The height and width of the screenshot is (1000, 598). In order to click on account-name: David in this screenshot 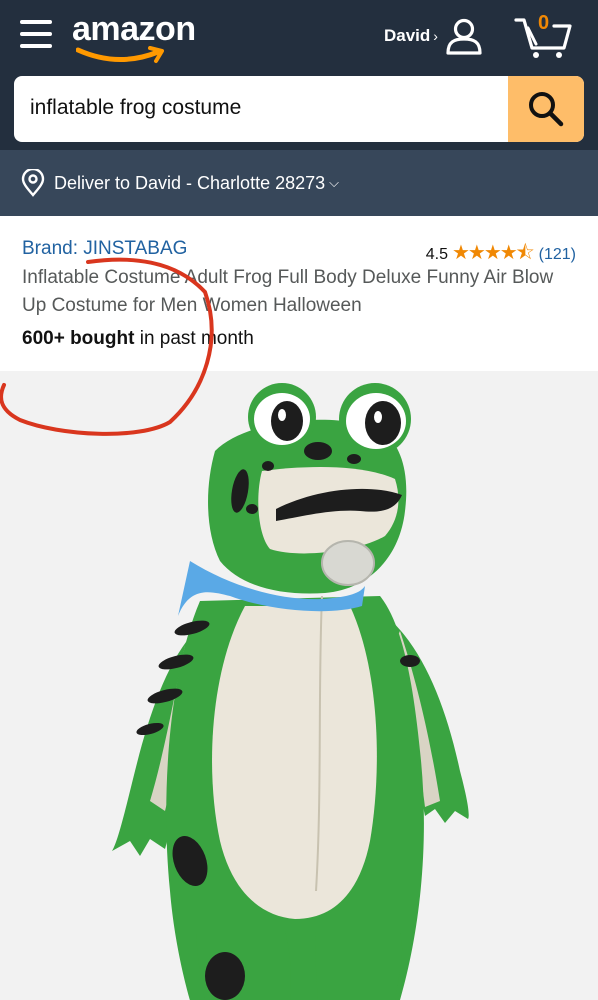, I will do `click(407, 35)`.